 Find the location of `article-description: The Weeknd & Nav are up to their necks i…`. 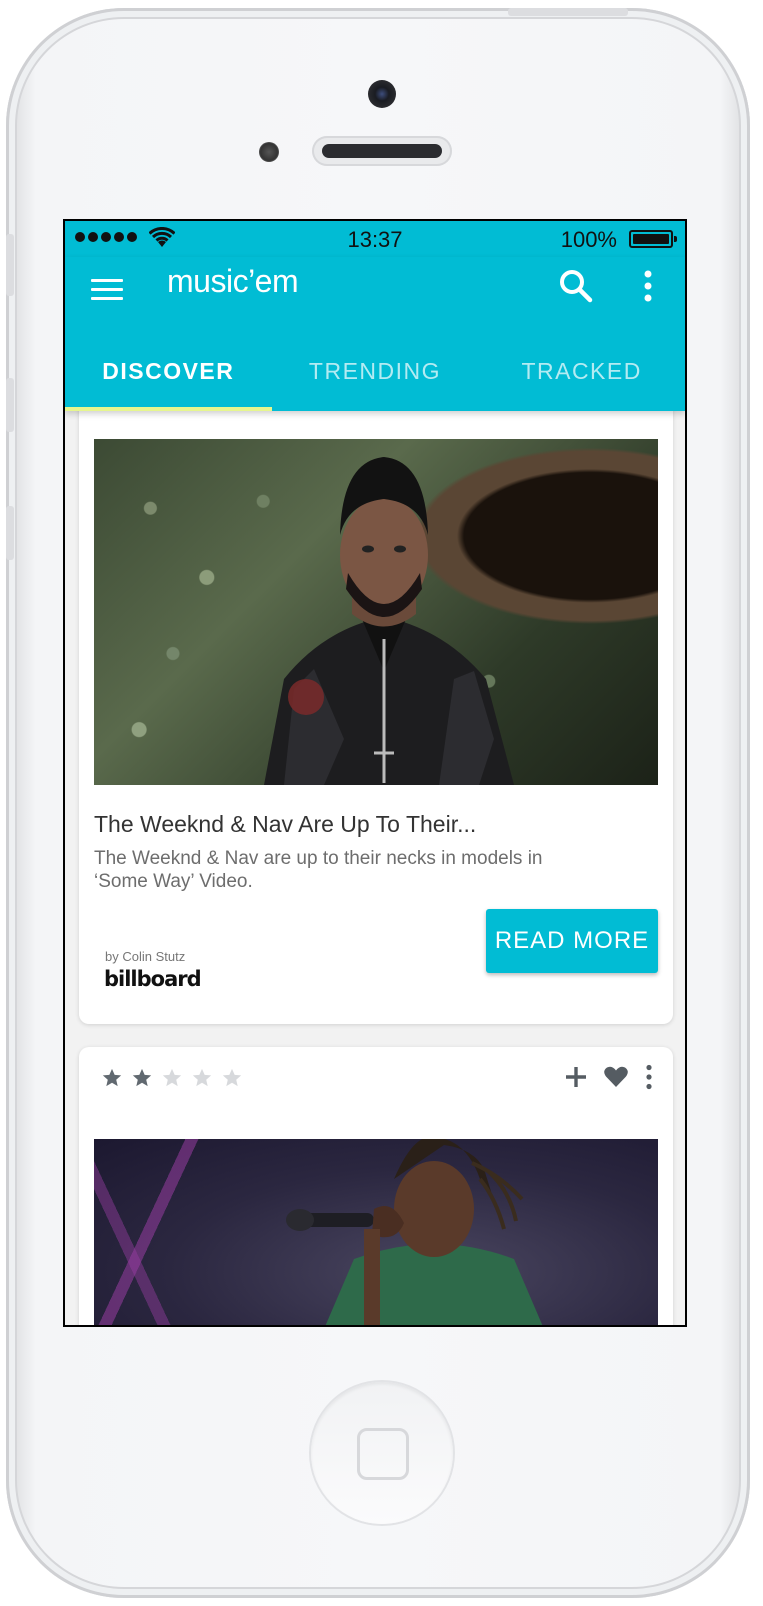

article-description: The Weeknd & Nav are up to their necks i… is located at coordinates (318, 870).